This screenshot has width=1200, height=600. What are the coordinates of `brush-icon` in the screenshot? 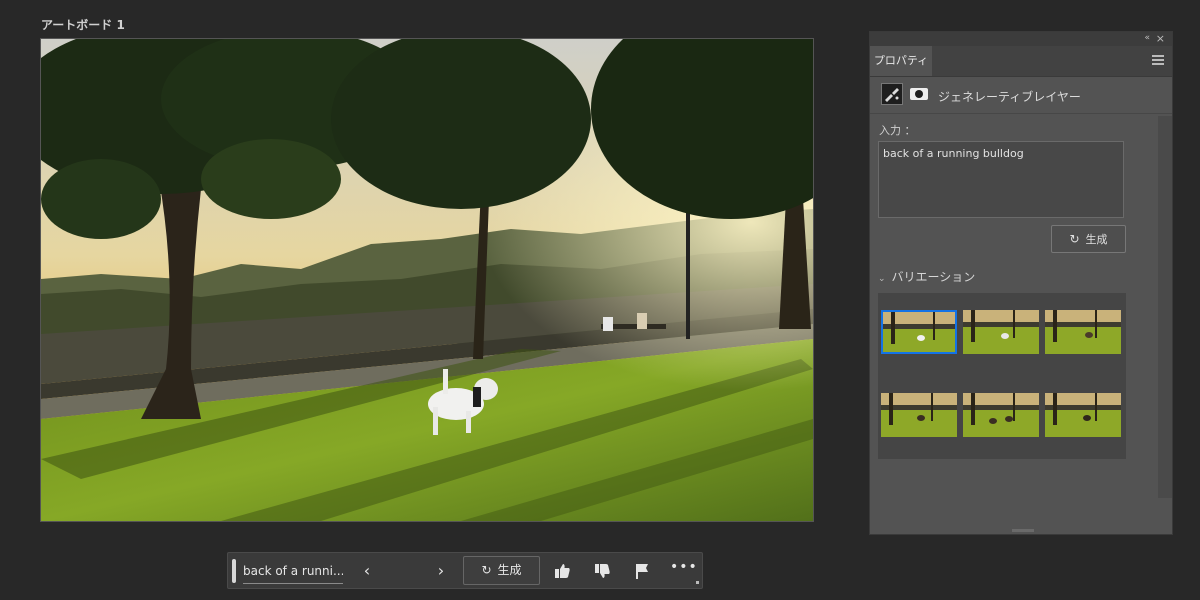 It's located at (892, 94).